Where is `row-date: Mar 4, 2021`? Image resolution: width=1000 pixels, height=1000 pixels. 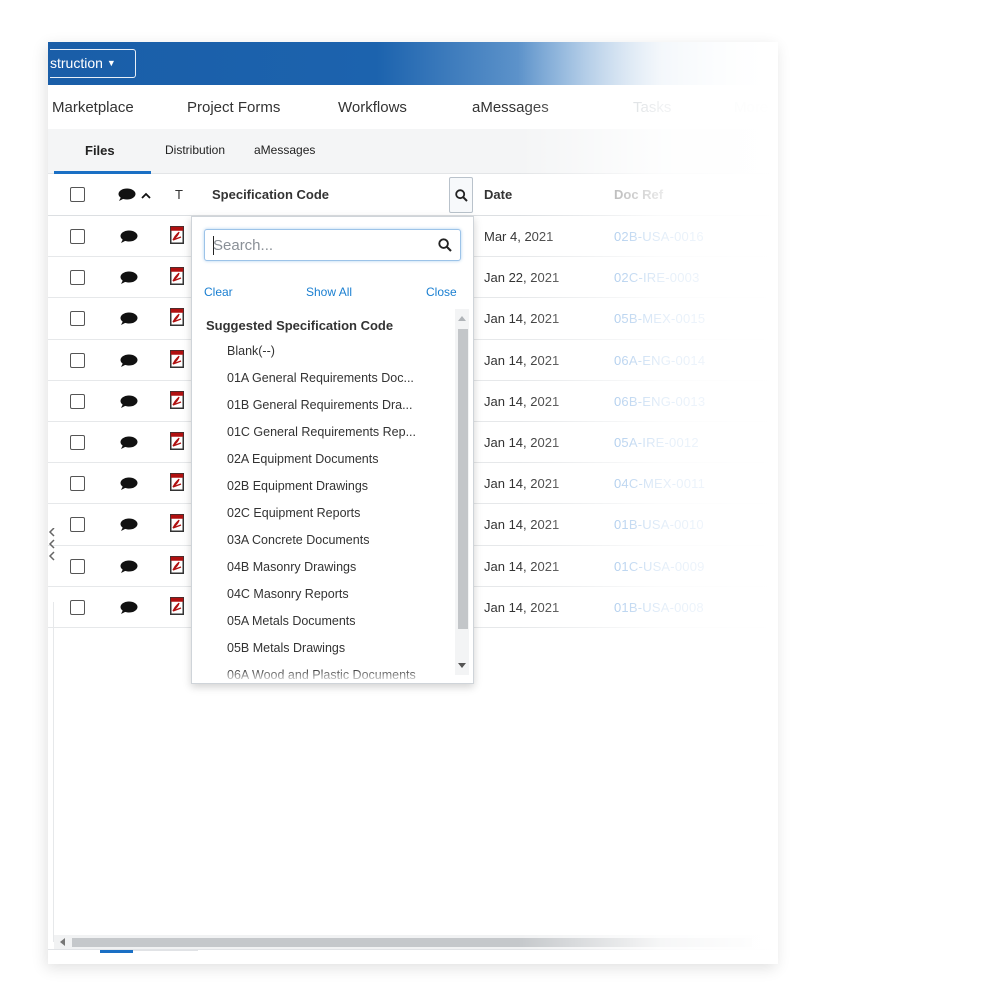 row-date: Mar 4, 2021 is located at coordinates (519, 236).